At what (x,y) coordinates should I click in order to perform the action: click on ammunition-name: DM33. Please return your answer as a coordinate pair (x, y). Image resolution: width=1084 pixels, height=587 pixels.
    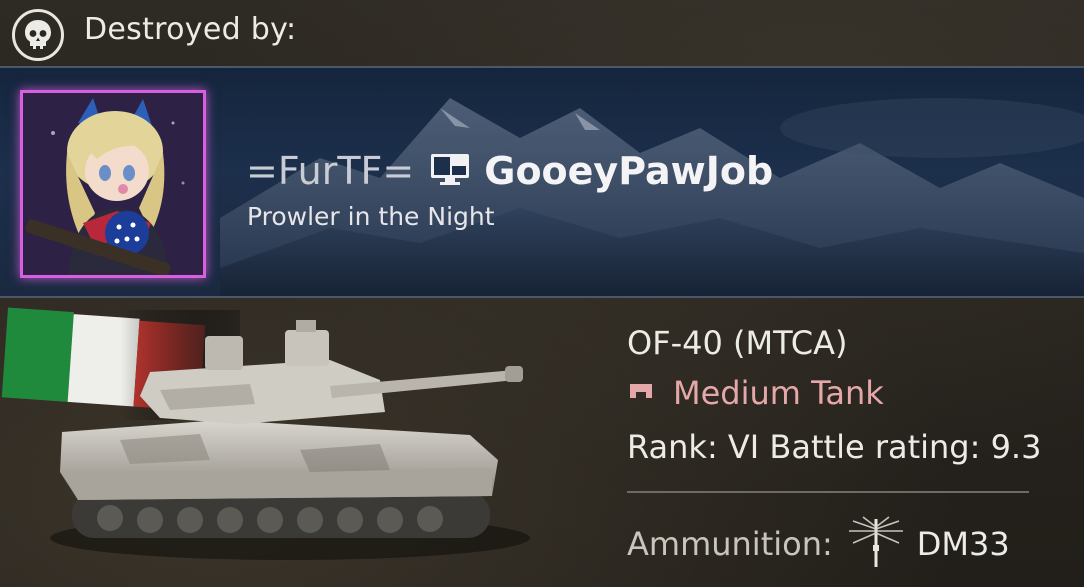
    Looking at the image, I should click on (963, 544).